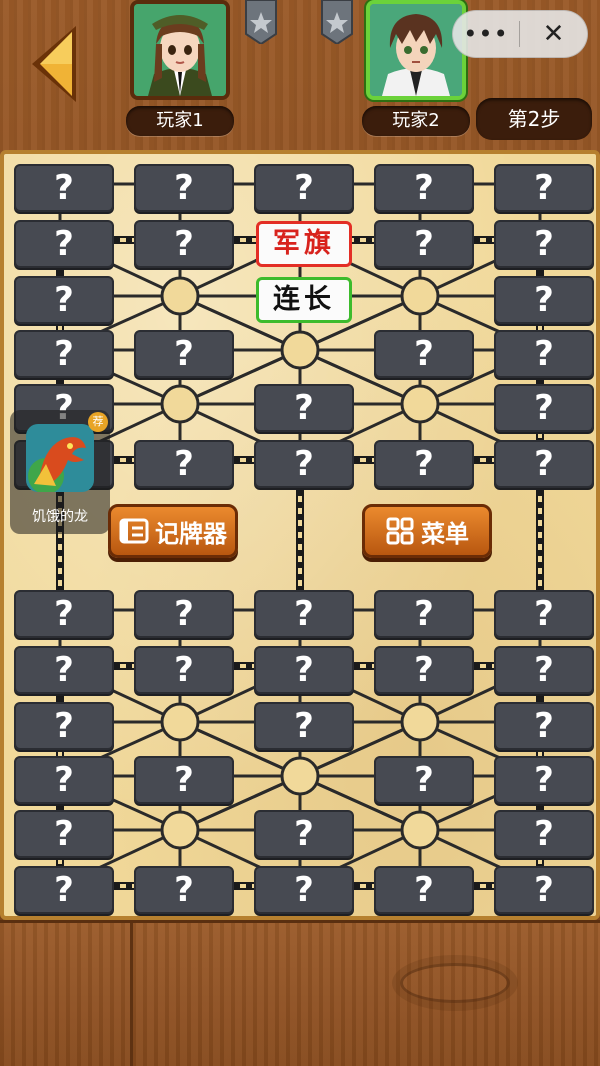 This screenshot has height=1066, width=600. What do you see at coordinates (60, 517) in the screenshot?
I see `ad-game-title: 饥饿的龙` at bounding box center [60, 517].